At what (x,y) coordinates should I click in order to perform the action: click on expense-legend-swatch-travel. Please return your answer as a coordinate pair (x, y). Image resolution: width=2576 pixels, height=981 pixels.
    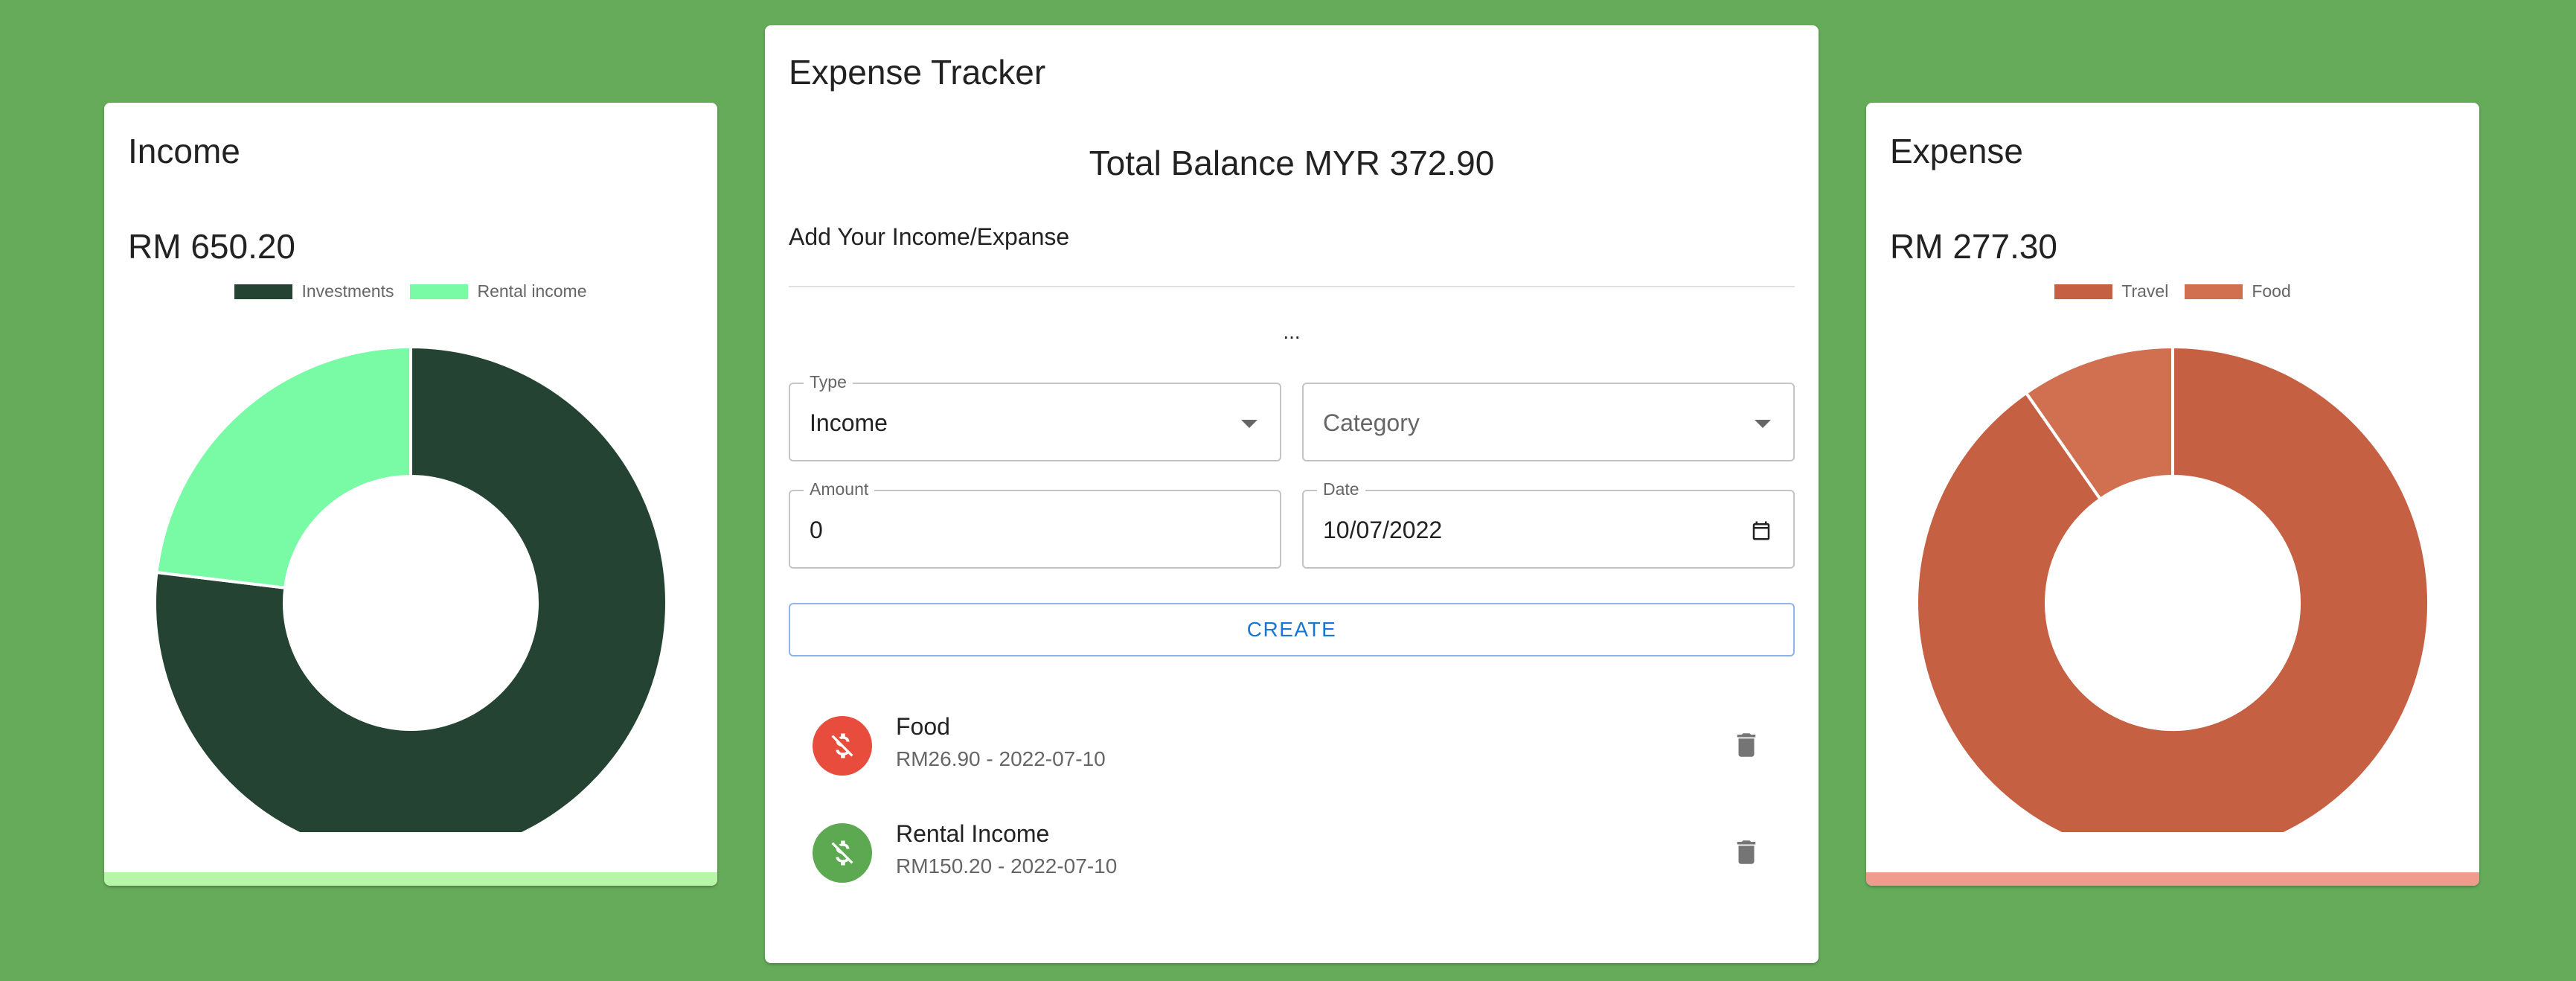
    Looking at the image, I should click on (2083, 291).